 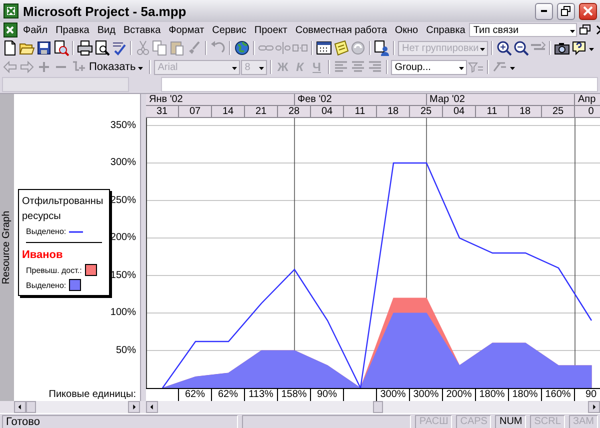 What do you see at coordinates (116, 67) in the screenshot?
I see `show-button: Показать` at bounding box center [116, 67].